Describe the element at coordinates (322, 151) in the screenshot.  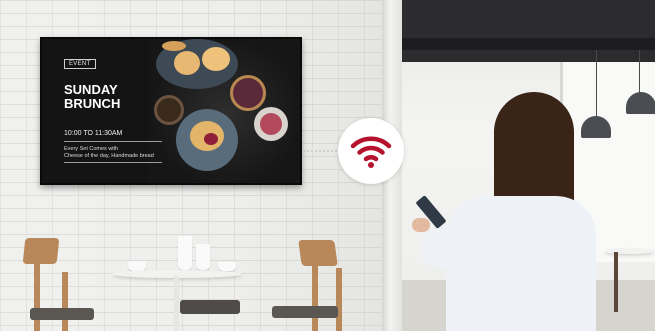
I see `connection-dots` at that location.